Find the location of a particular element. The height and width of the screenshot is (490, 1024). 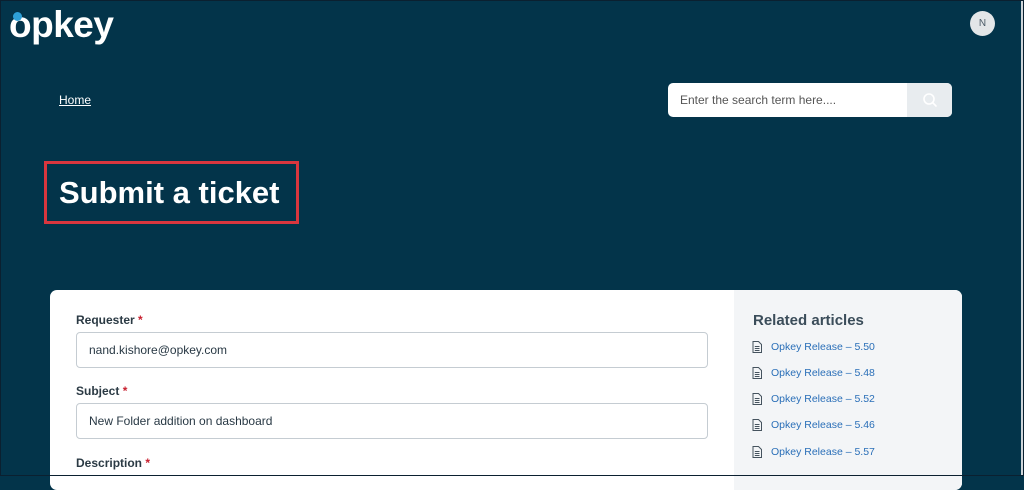

subject-value: New Folder addition on dashboard is located at coordinates (181, 421).